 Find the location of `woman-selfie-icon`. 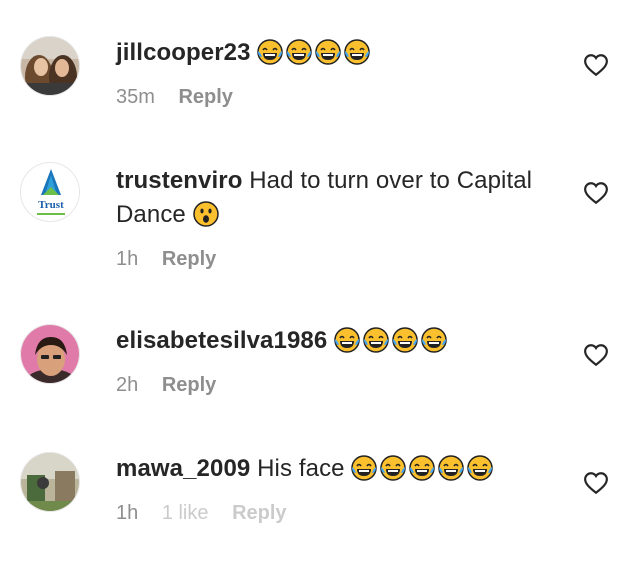

woman-selfie-icon is located at coordinates (50, 354).